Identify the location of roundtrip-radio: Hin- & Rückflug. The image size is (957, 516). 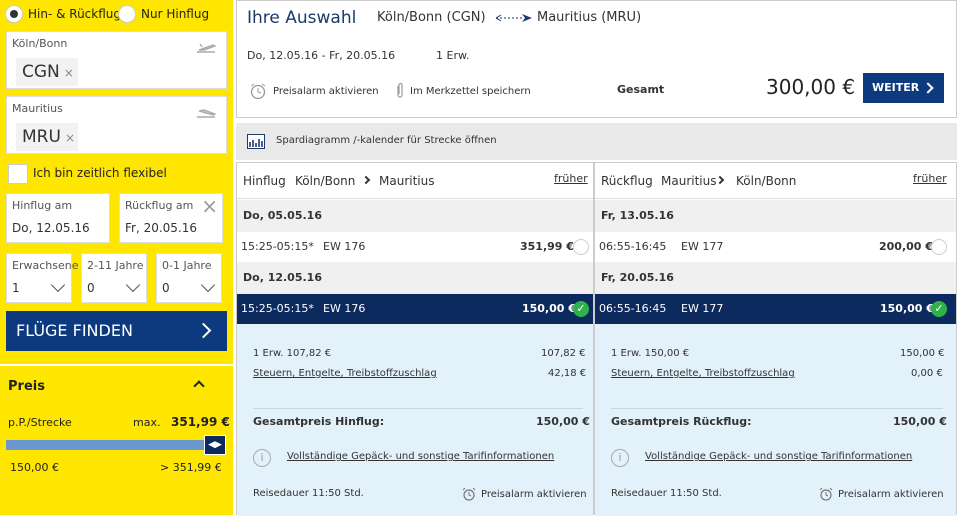
(63, 14).